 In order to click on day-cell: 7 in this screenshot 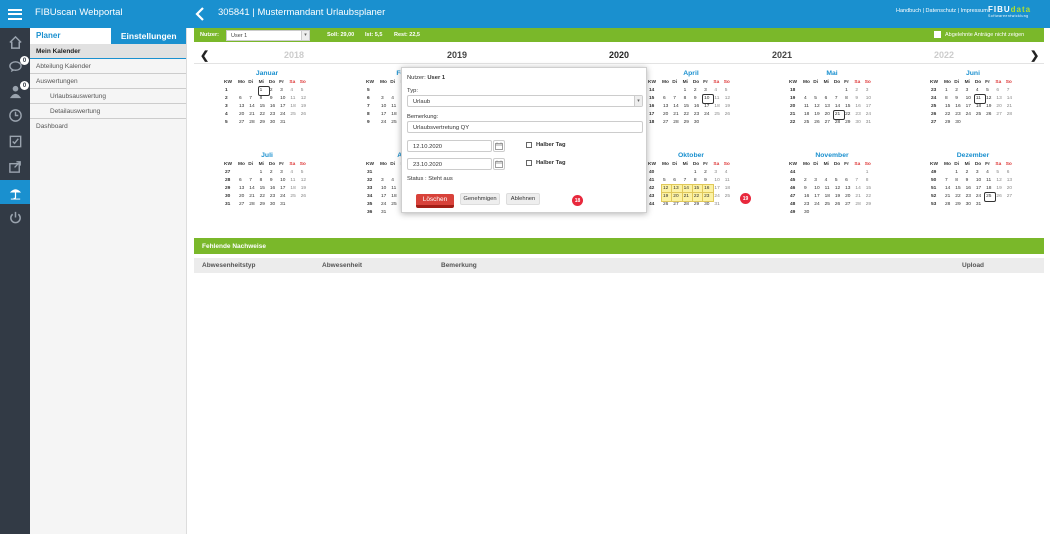, I will do `click(677, 99)`.